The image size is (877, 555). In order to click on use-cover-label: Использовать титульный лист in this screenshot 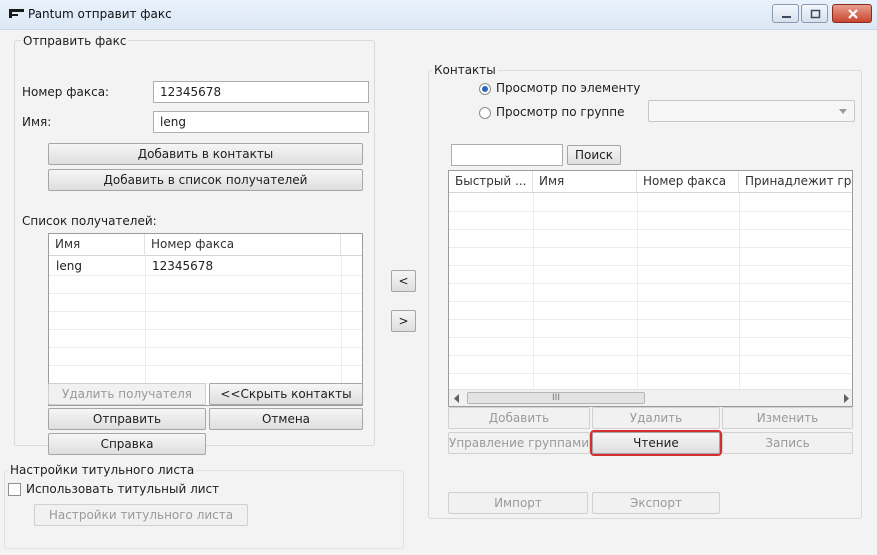, I will do `click(122, 489)`.